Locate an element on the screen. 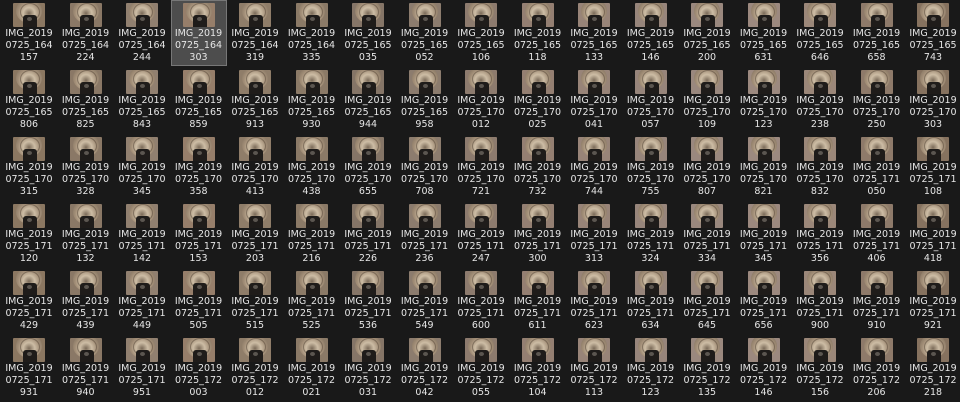 The height and width of the screenshot is (402, 960). file-tile: IMG_2019 0725_172 031 is located at coordinates (368, 368).